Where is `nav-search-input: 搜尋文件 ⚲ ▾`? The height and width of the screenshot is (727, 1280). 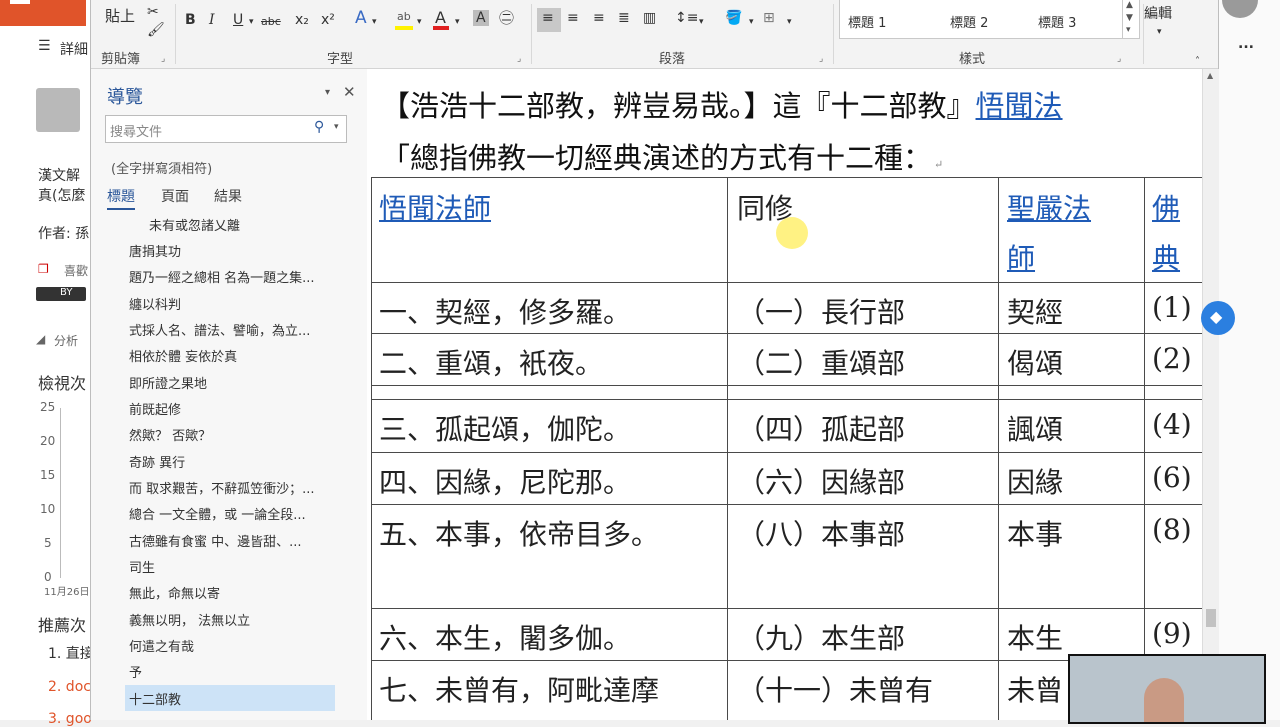 nav-search-input: 搜尋文件 ⚲ ▾ is located at coordinates (226, 129).